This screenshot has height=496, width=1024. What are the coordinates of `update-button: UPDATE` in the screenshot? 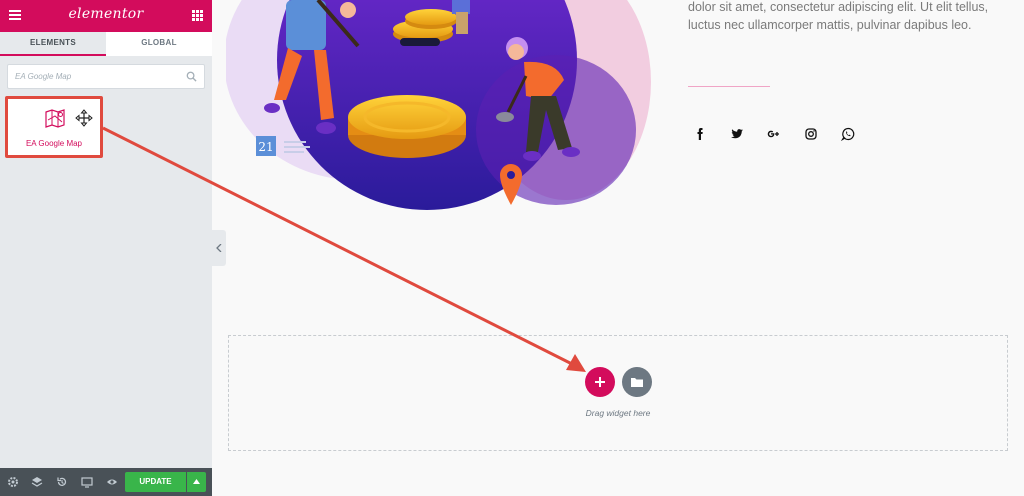 It's located at (155, 482).